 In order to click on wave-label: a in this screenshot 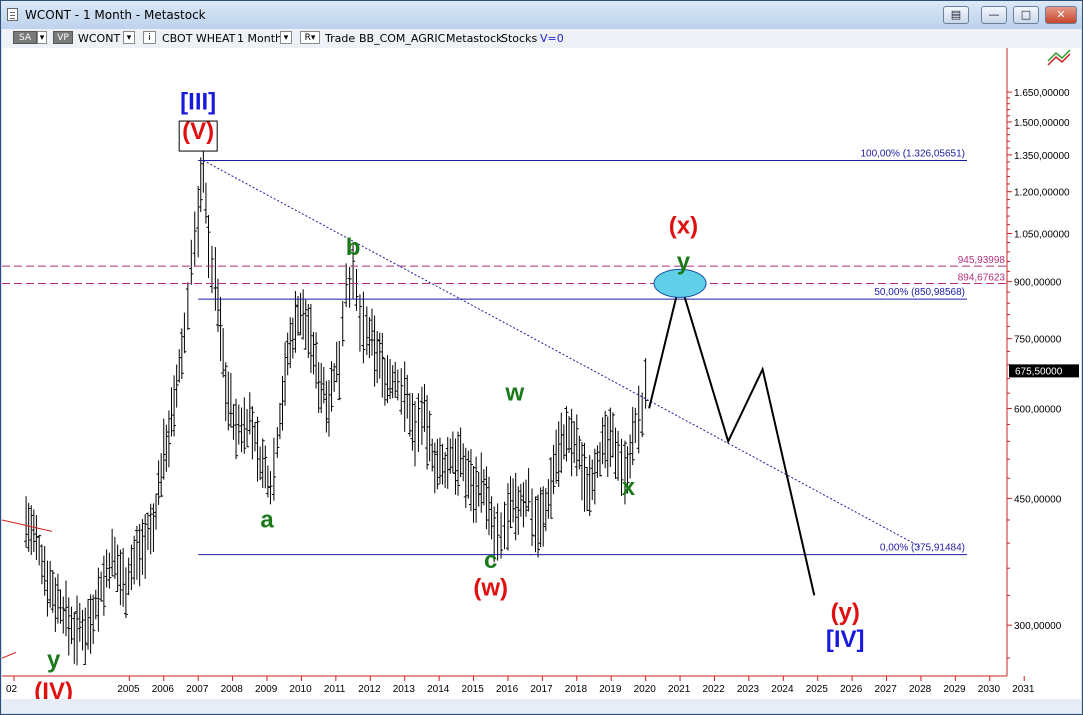, I will do `click(267, 520)`.